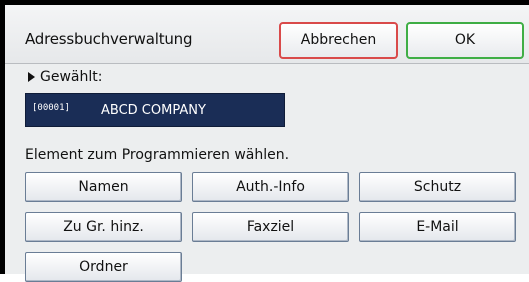 This screenshot has height=282, width=529. Describe the element at coordinates (270, 227) in the screenshot. I see `fax-destination-button: Faxziel` at that location.